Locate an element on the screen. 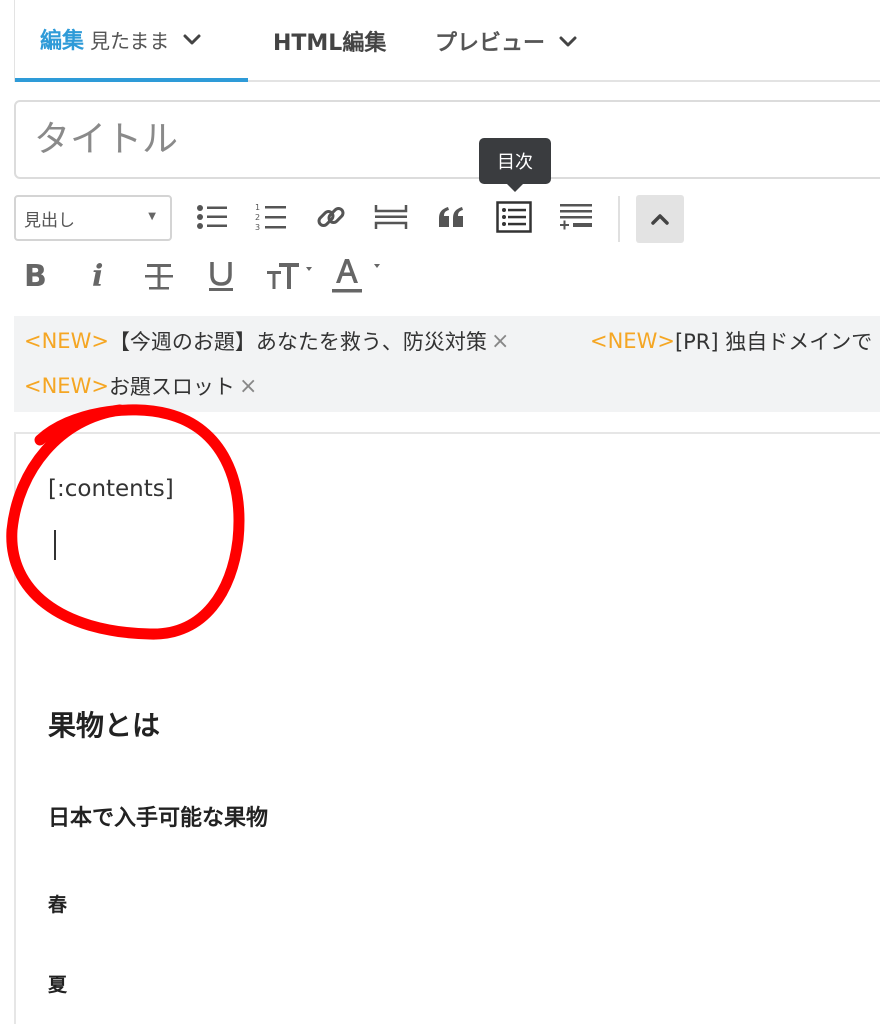 This screenshot has height=1024, width=880. underline-button is located at coordinates (221, 276).